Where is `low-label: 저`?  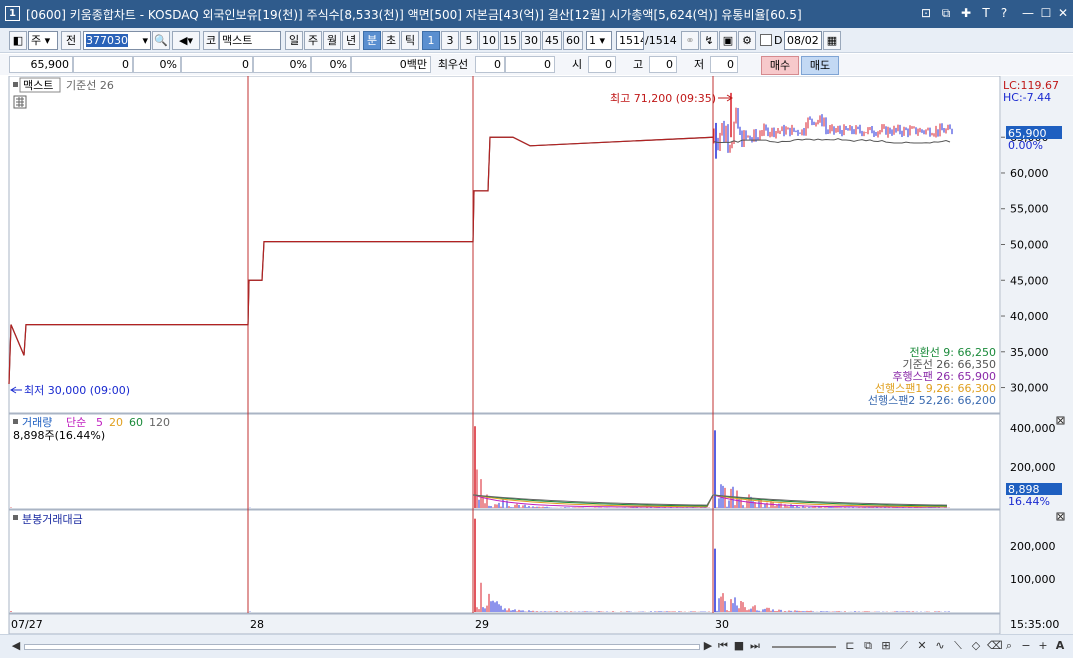 low-label: 저 is located at coordinates (699, 64).